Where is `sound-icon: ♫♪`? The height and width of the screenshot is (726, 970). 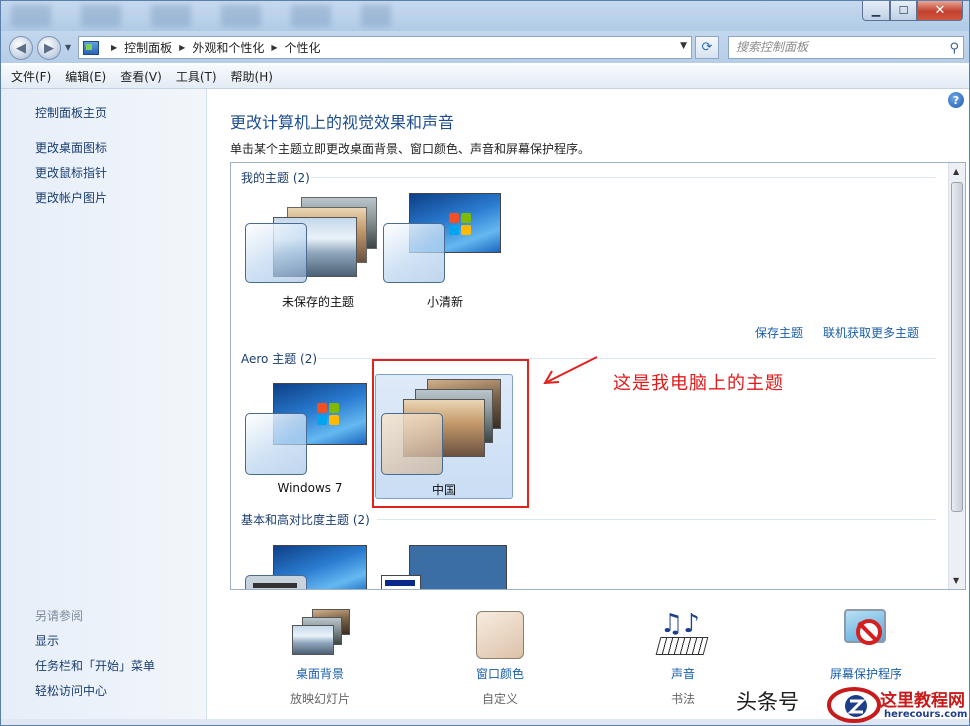
sound-icon: ♫♪ is located at coordinates (682, 633).